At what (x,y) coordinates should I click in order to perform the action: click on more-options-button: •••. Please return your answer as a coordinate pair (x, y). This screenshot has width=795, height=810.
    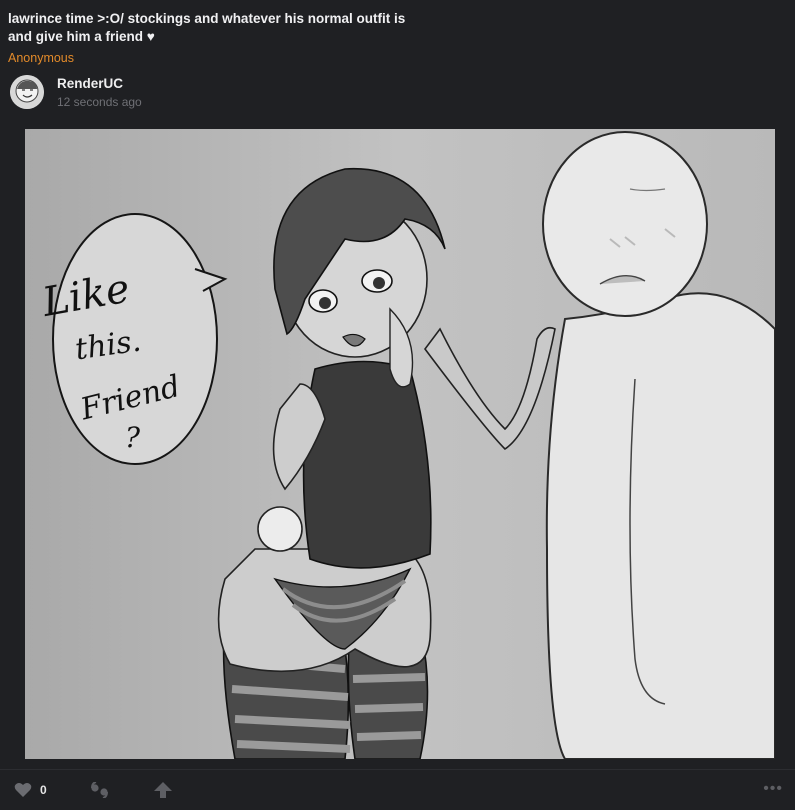
    Looking at the image, I should click on (773, 789).